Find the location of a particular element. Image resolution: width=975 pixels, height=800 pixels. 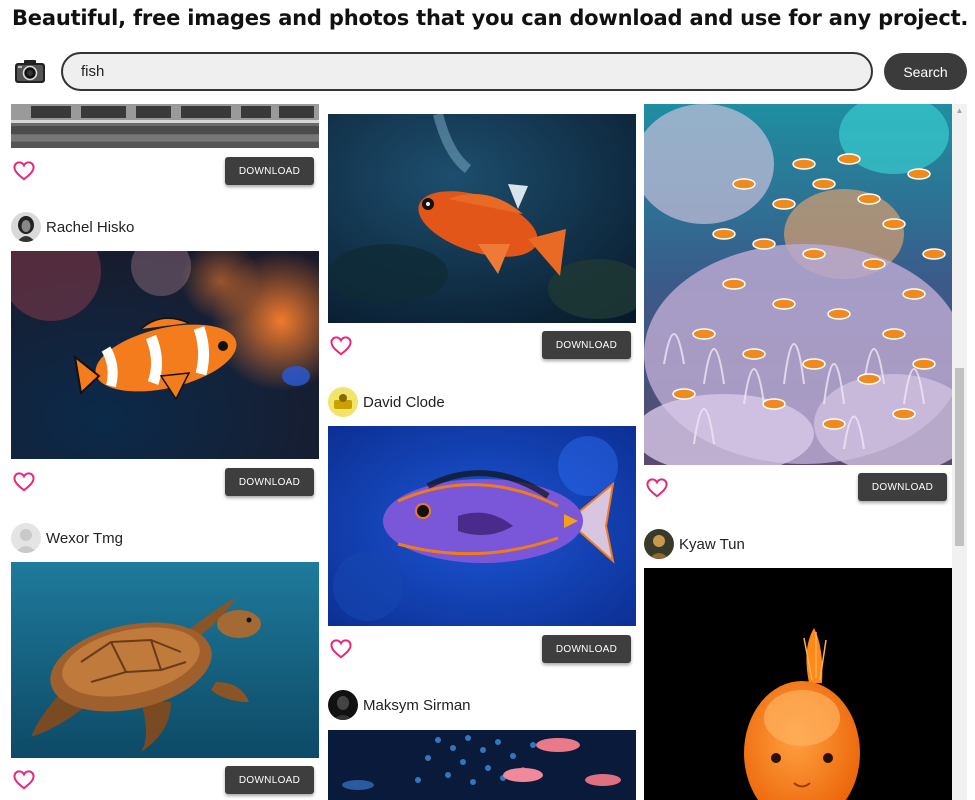

author-link: Maksym Sirman is located at coordinates (399, 705).